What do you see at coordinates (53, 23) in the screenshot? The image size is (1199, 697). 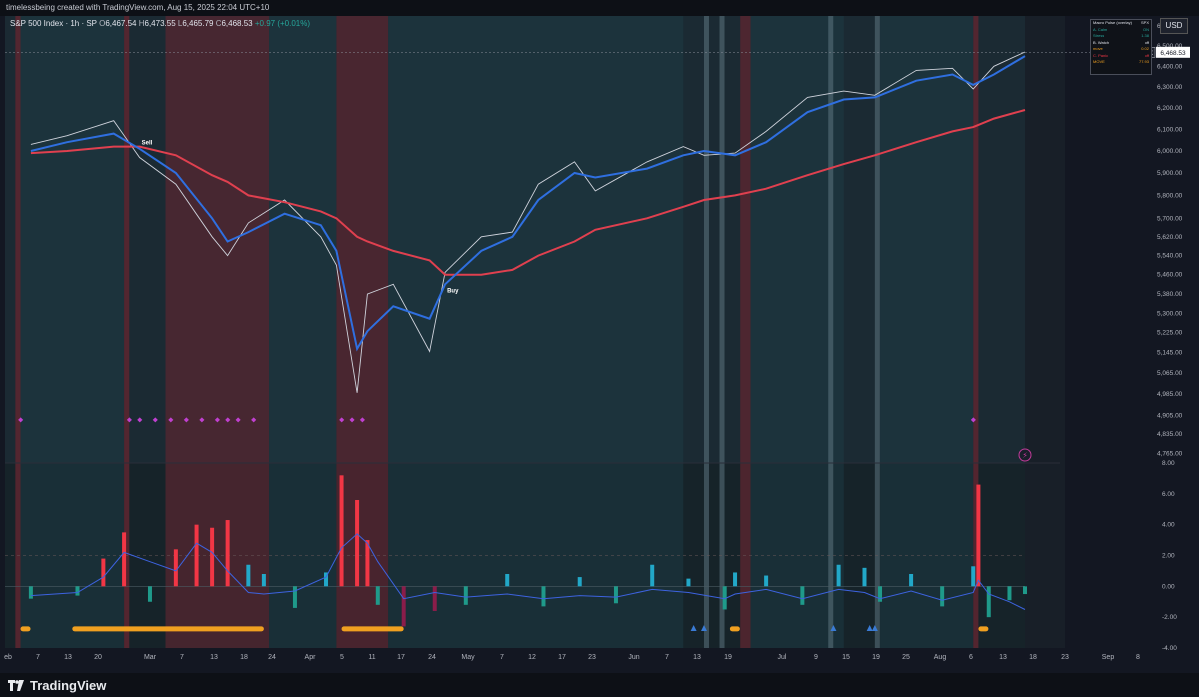 I see `symbol-name: S&P 500 Index · 1h · SP` at bounding box center [53, 23].